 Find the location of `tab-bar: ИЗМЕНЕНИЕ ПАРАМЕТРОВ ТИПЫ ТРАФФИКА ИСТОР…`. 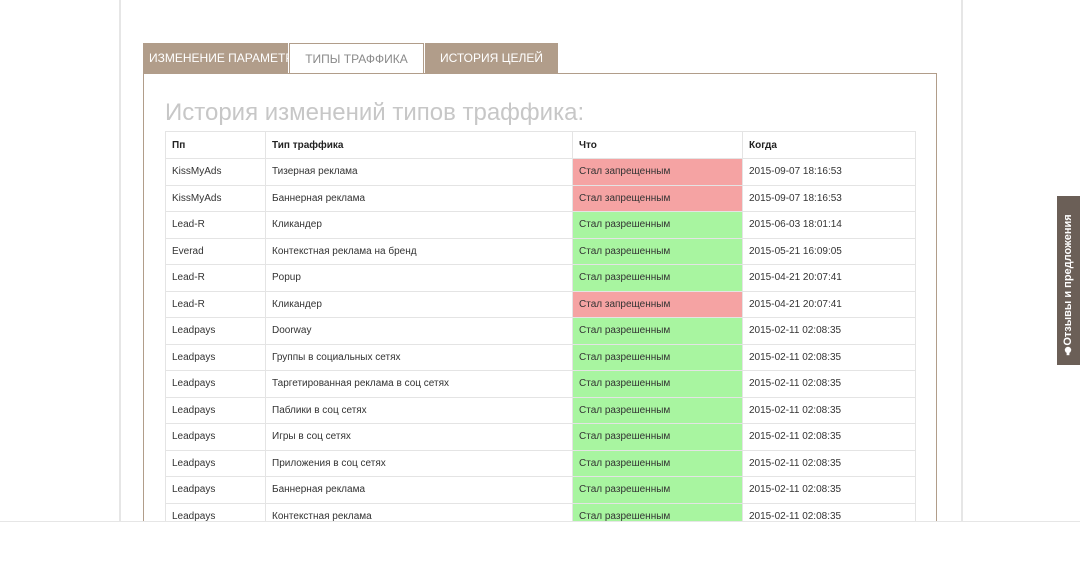

tab-bar: ИЗМЕНЕНИЕ ПАРАМЕТРОВ ТИПЫ ТРАФФИКА ИСТОР… is located at coordinates (351, 58).